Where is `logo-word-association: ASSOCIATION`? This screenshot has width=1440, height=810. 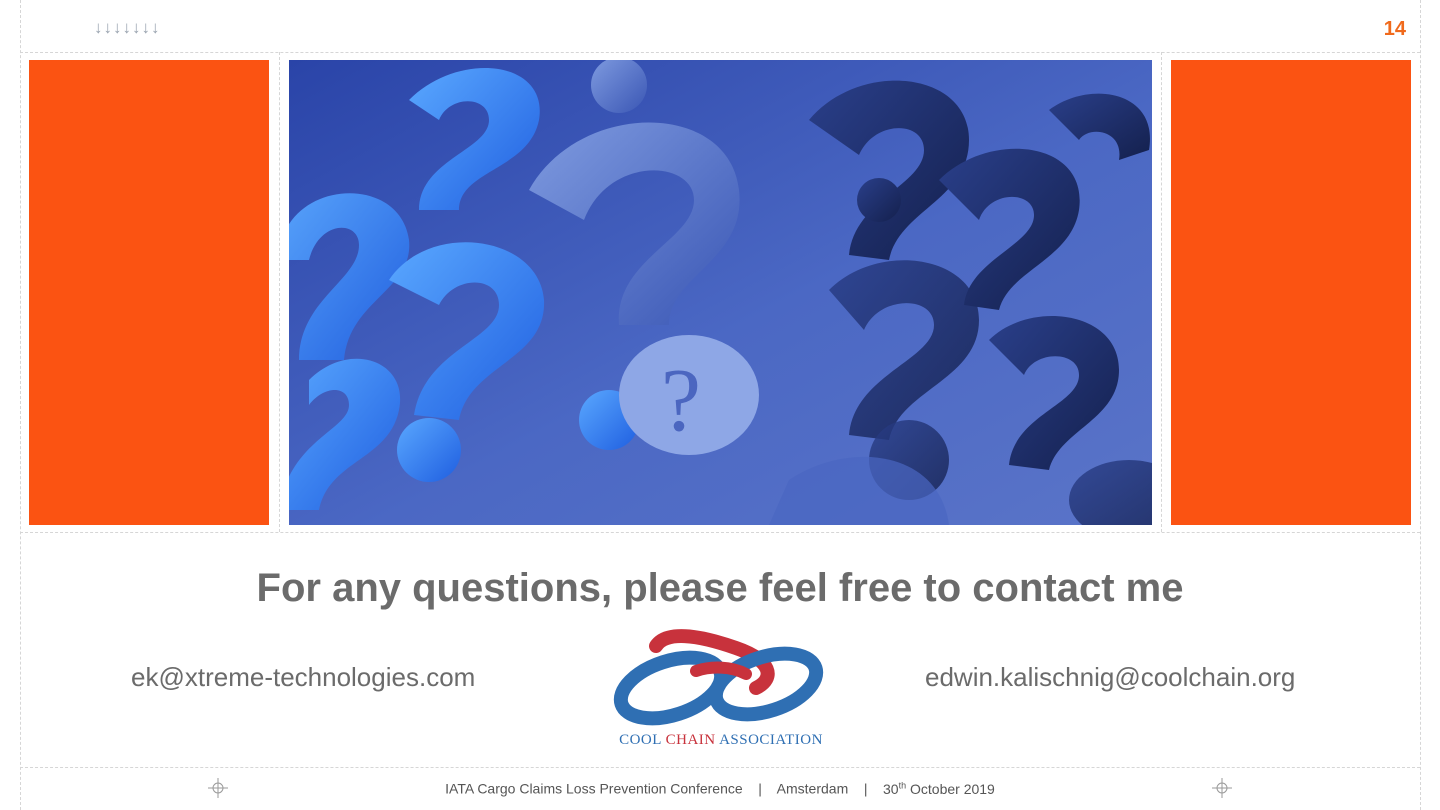 logo-word-association: ASSOCIATION is located at coordinates (771, 740).